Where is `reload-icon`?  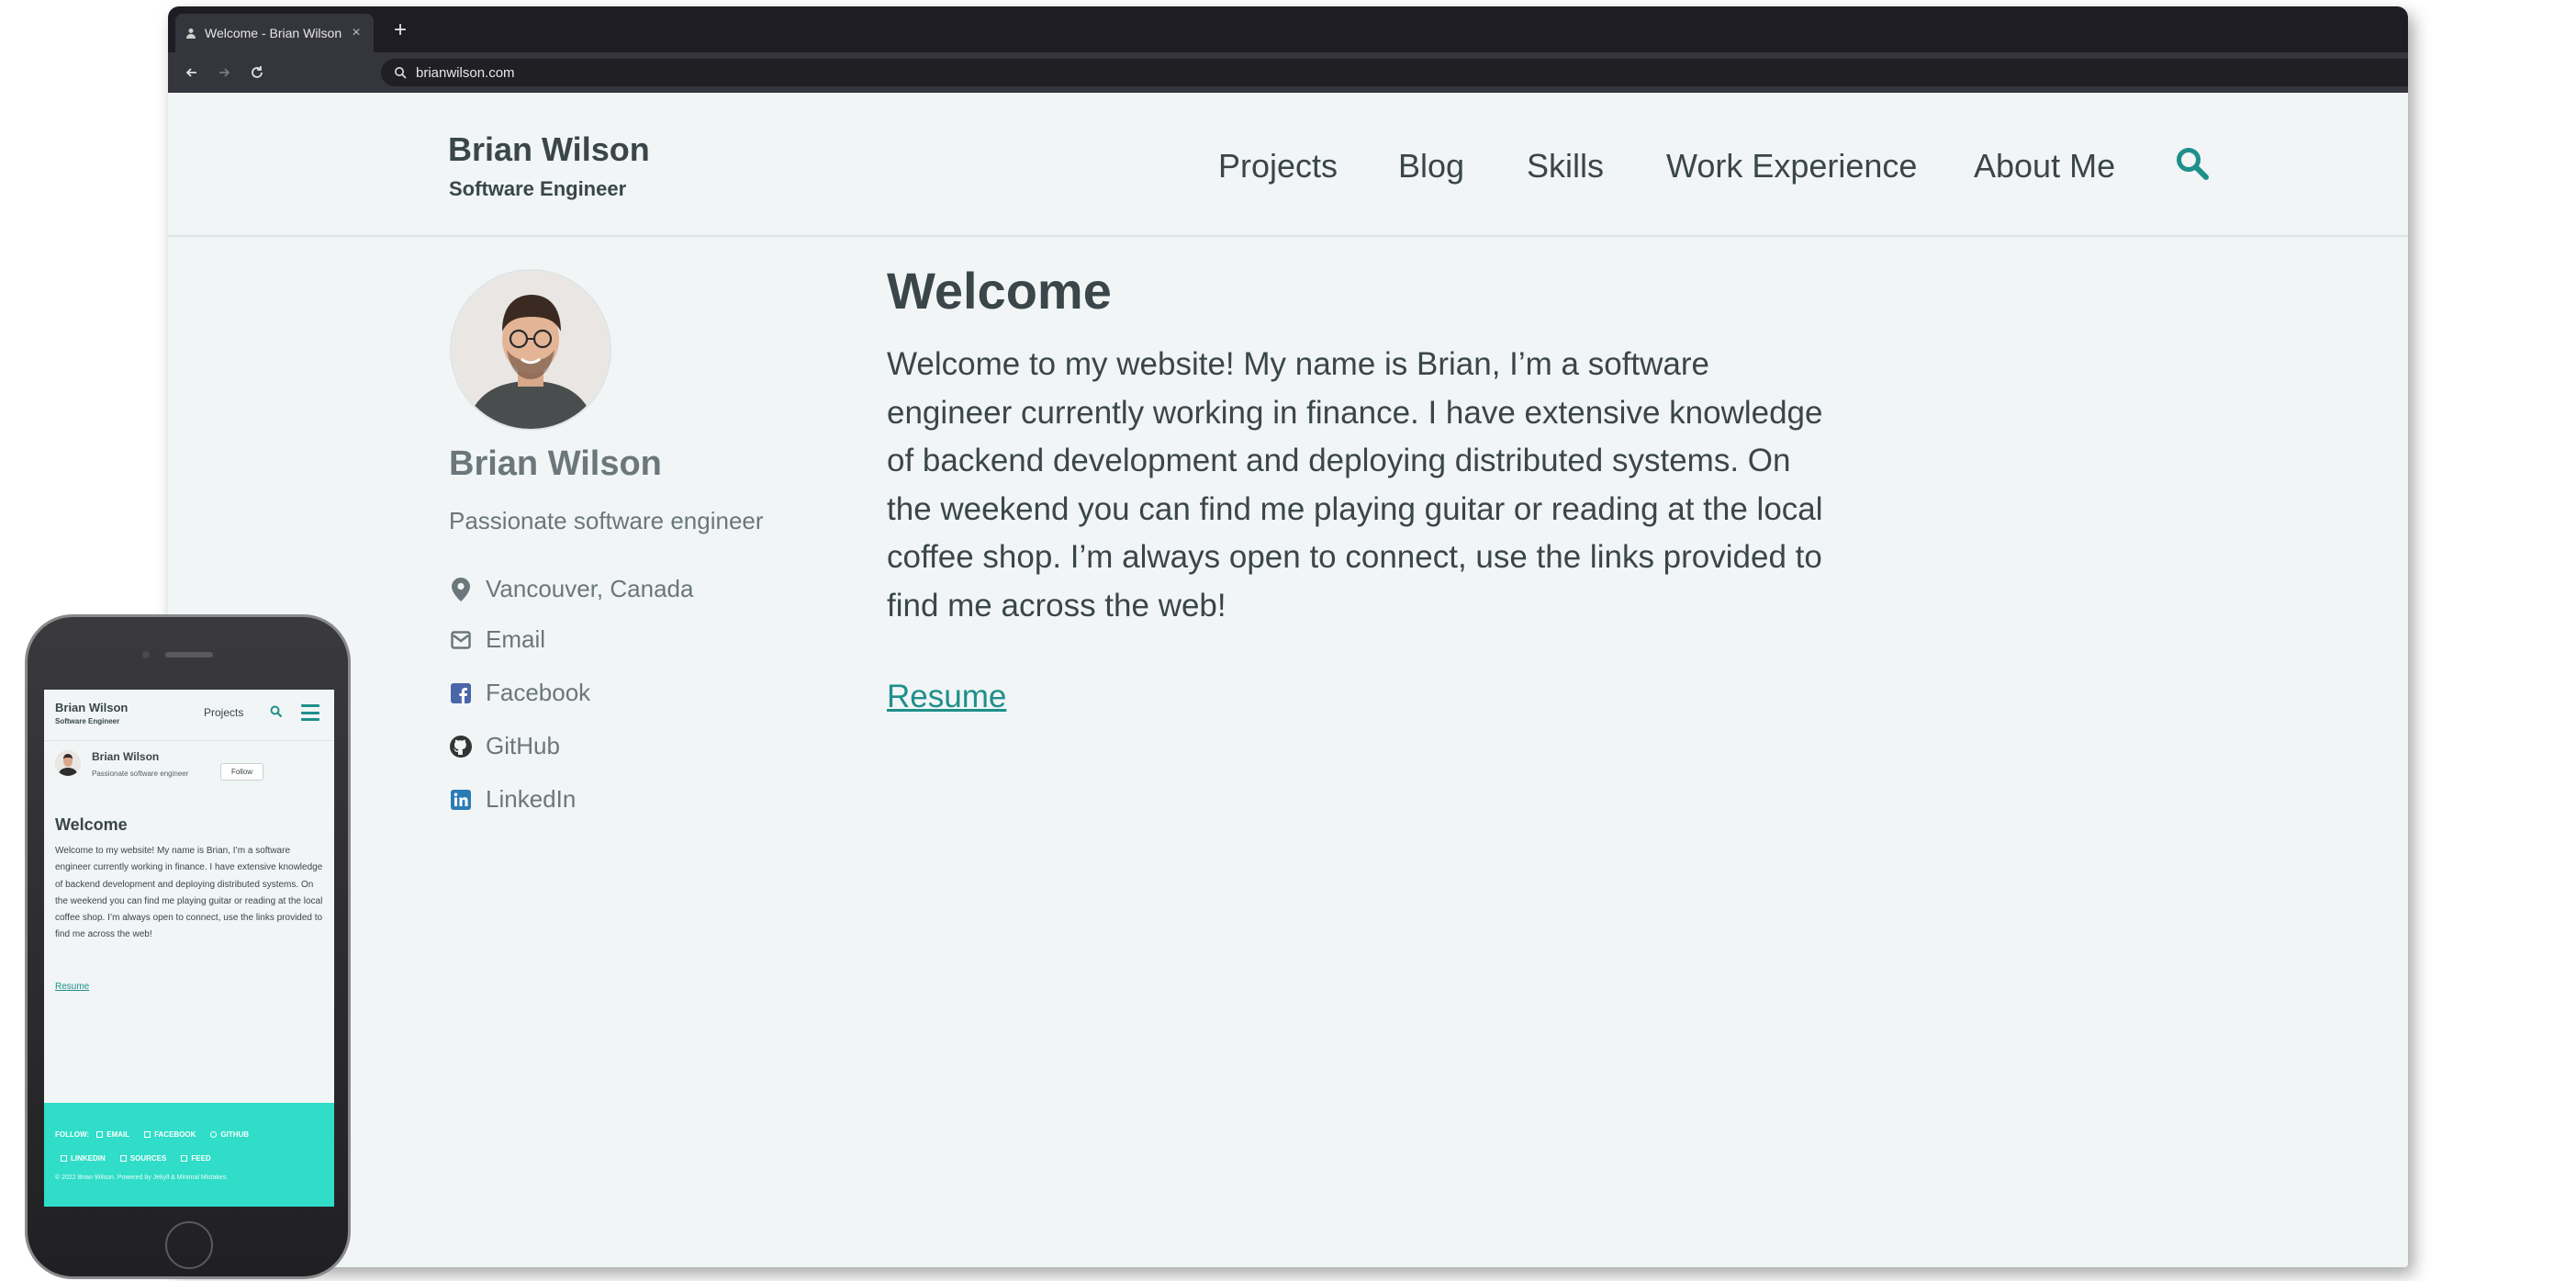
reload-icon is located at coordinates (257, 72).